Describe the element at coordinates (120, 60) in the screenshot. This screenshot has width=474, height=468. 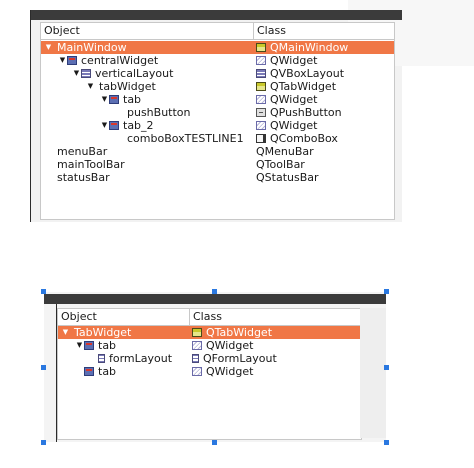
I see `object-name: centralWidget` at that location.